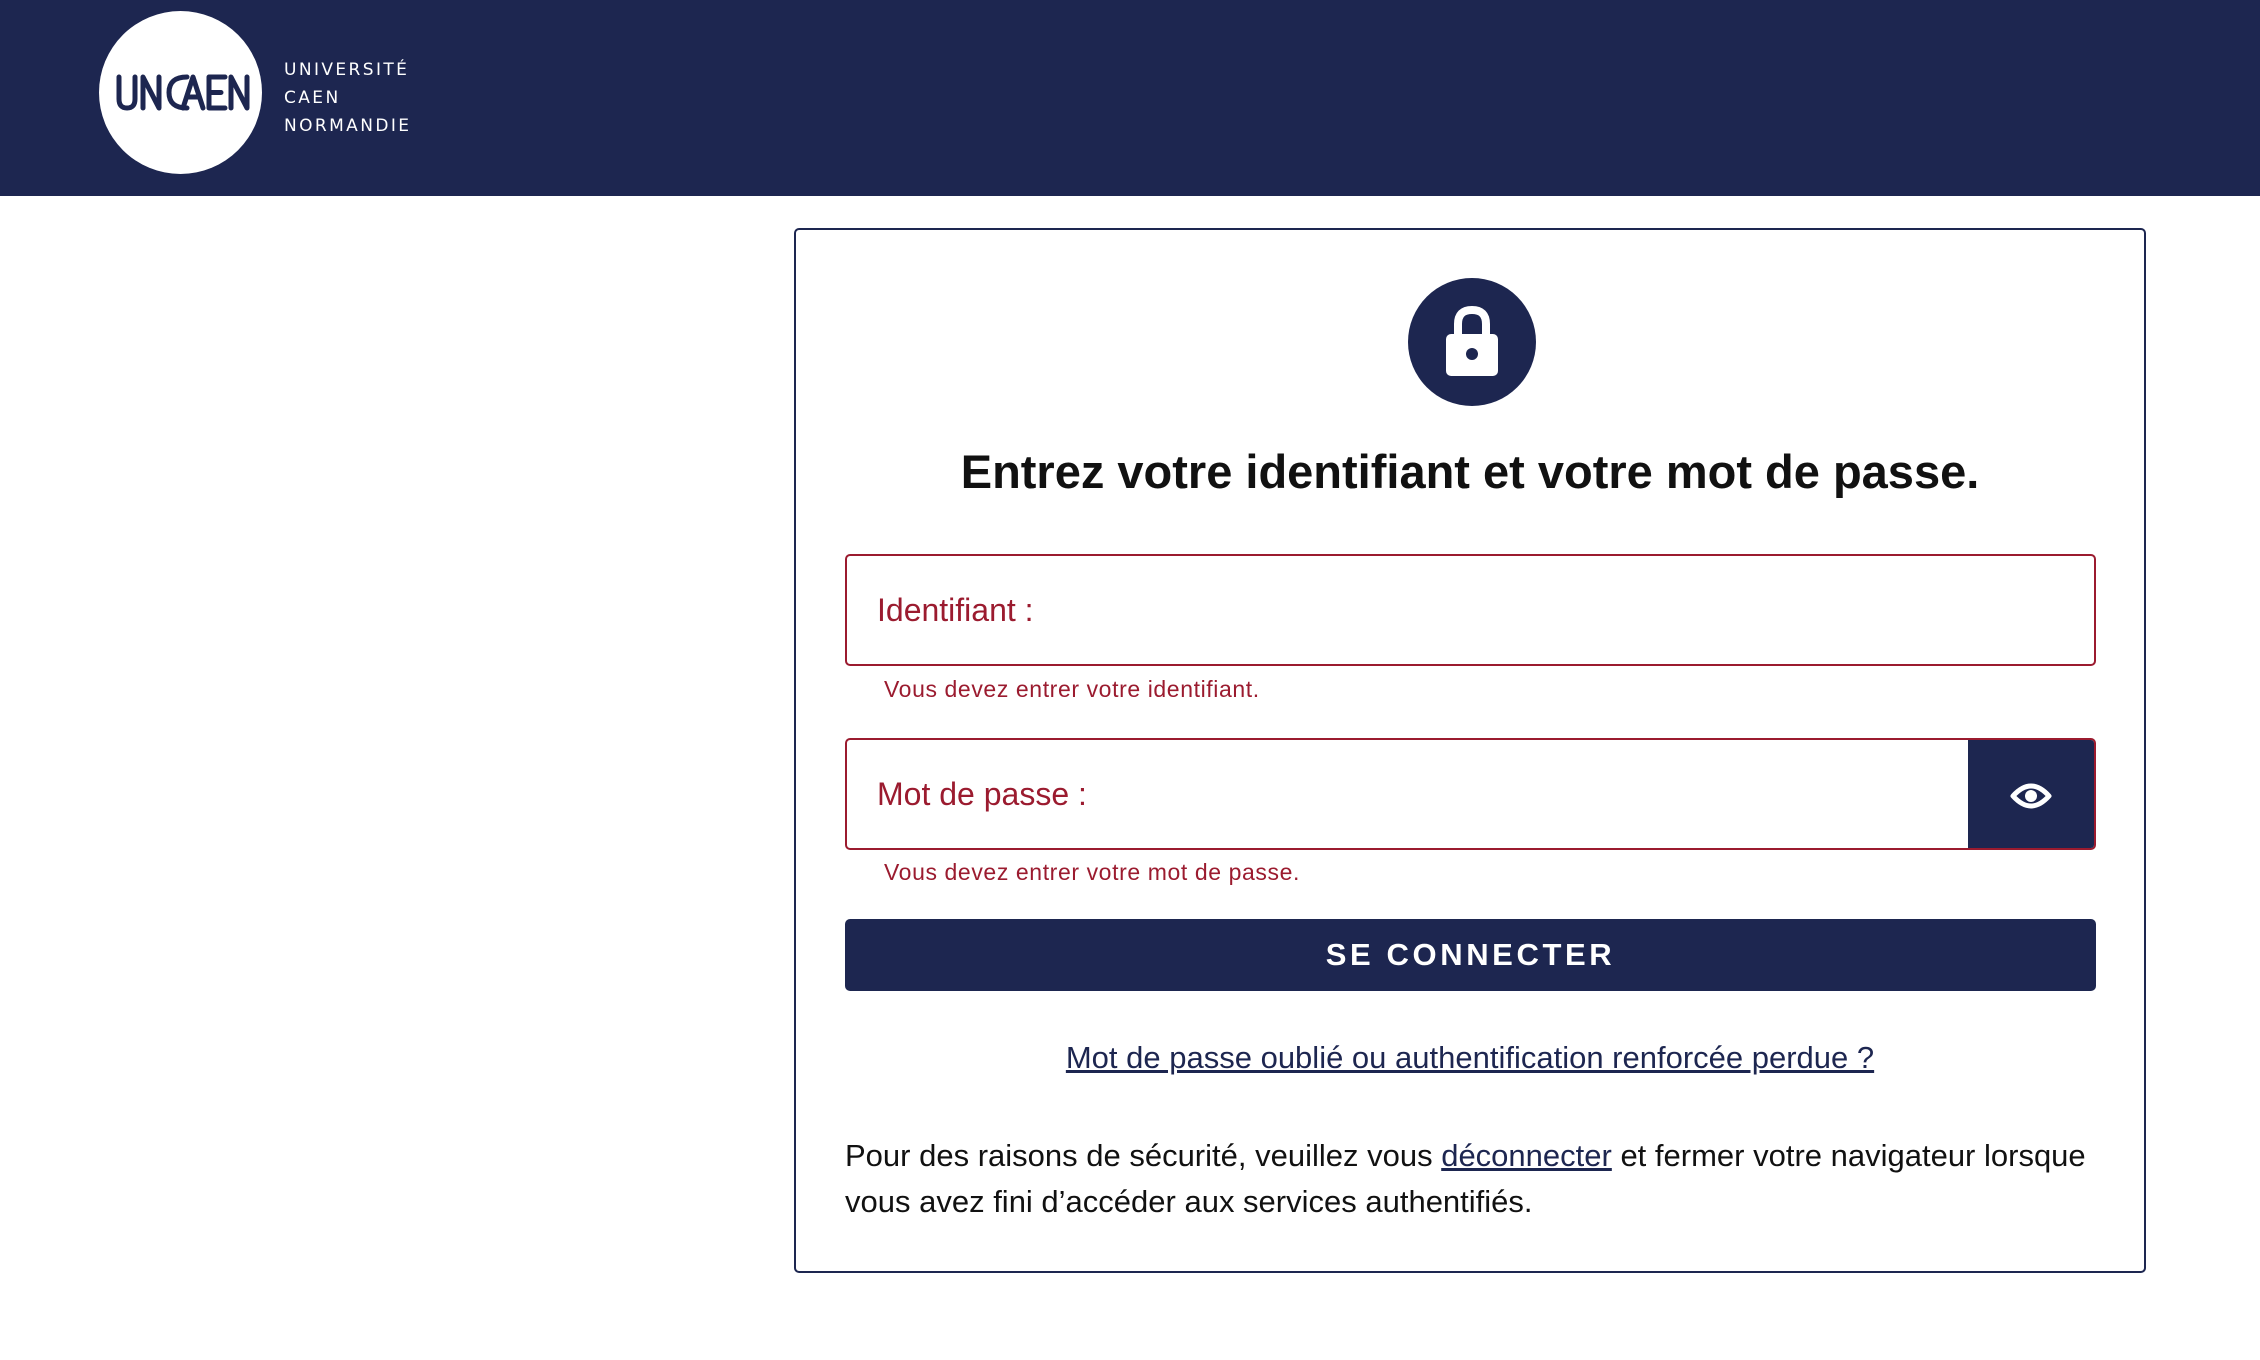 The width and height of the screenshot is (2260, 1360). I want to click on eye-icon, so click(2031, 796).